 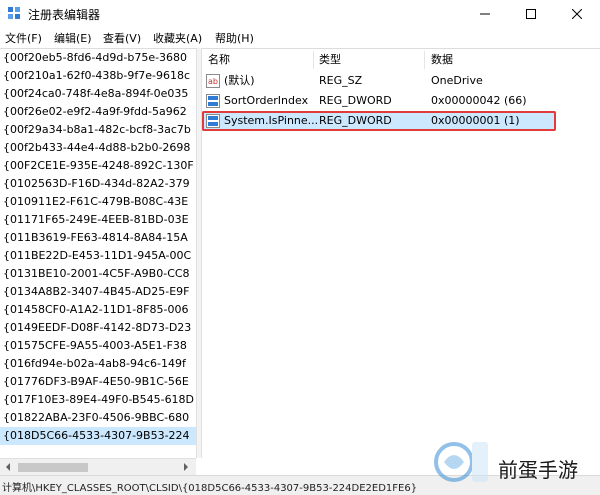 I want to click on column-header-data: 数据, so click(x=442, y=60).